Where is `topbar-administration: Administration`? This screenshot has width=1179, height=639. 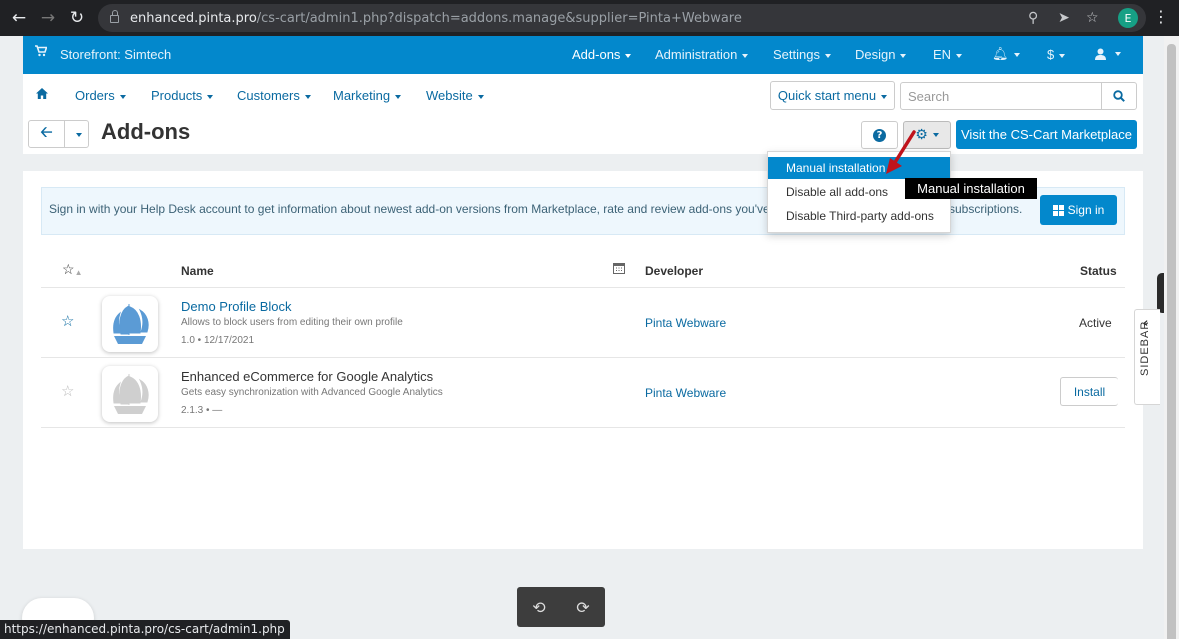 topbar-administration: Administration is located at coordinates (701, 54).